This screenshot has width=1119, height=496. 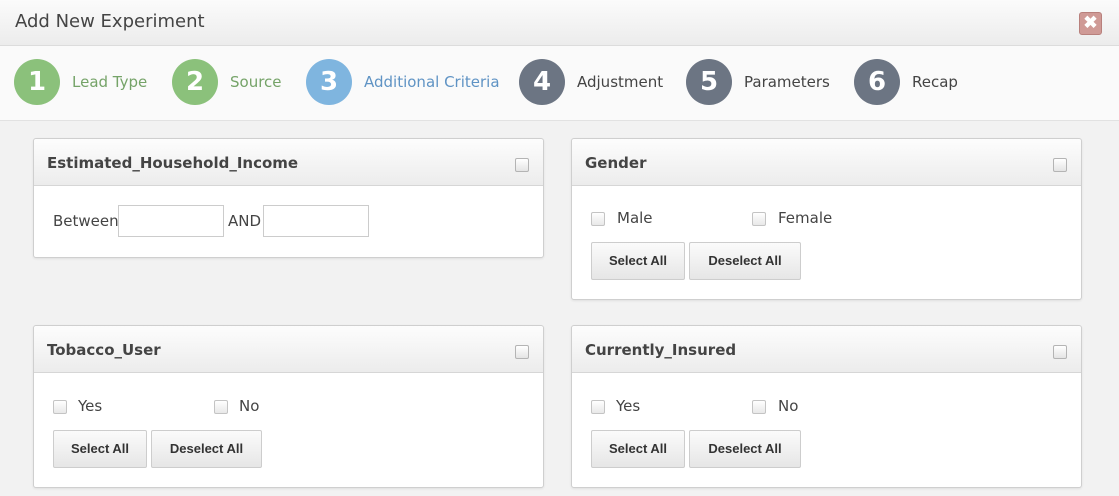 What do you see at coordinates (598, 407) in the screenshot?
I see `insured-yes-checkbox` at bounding box center [598, 407].